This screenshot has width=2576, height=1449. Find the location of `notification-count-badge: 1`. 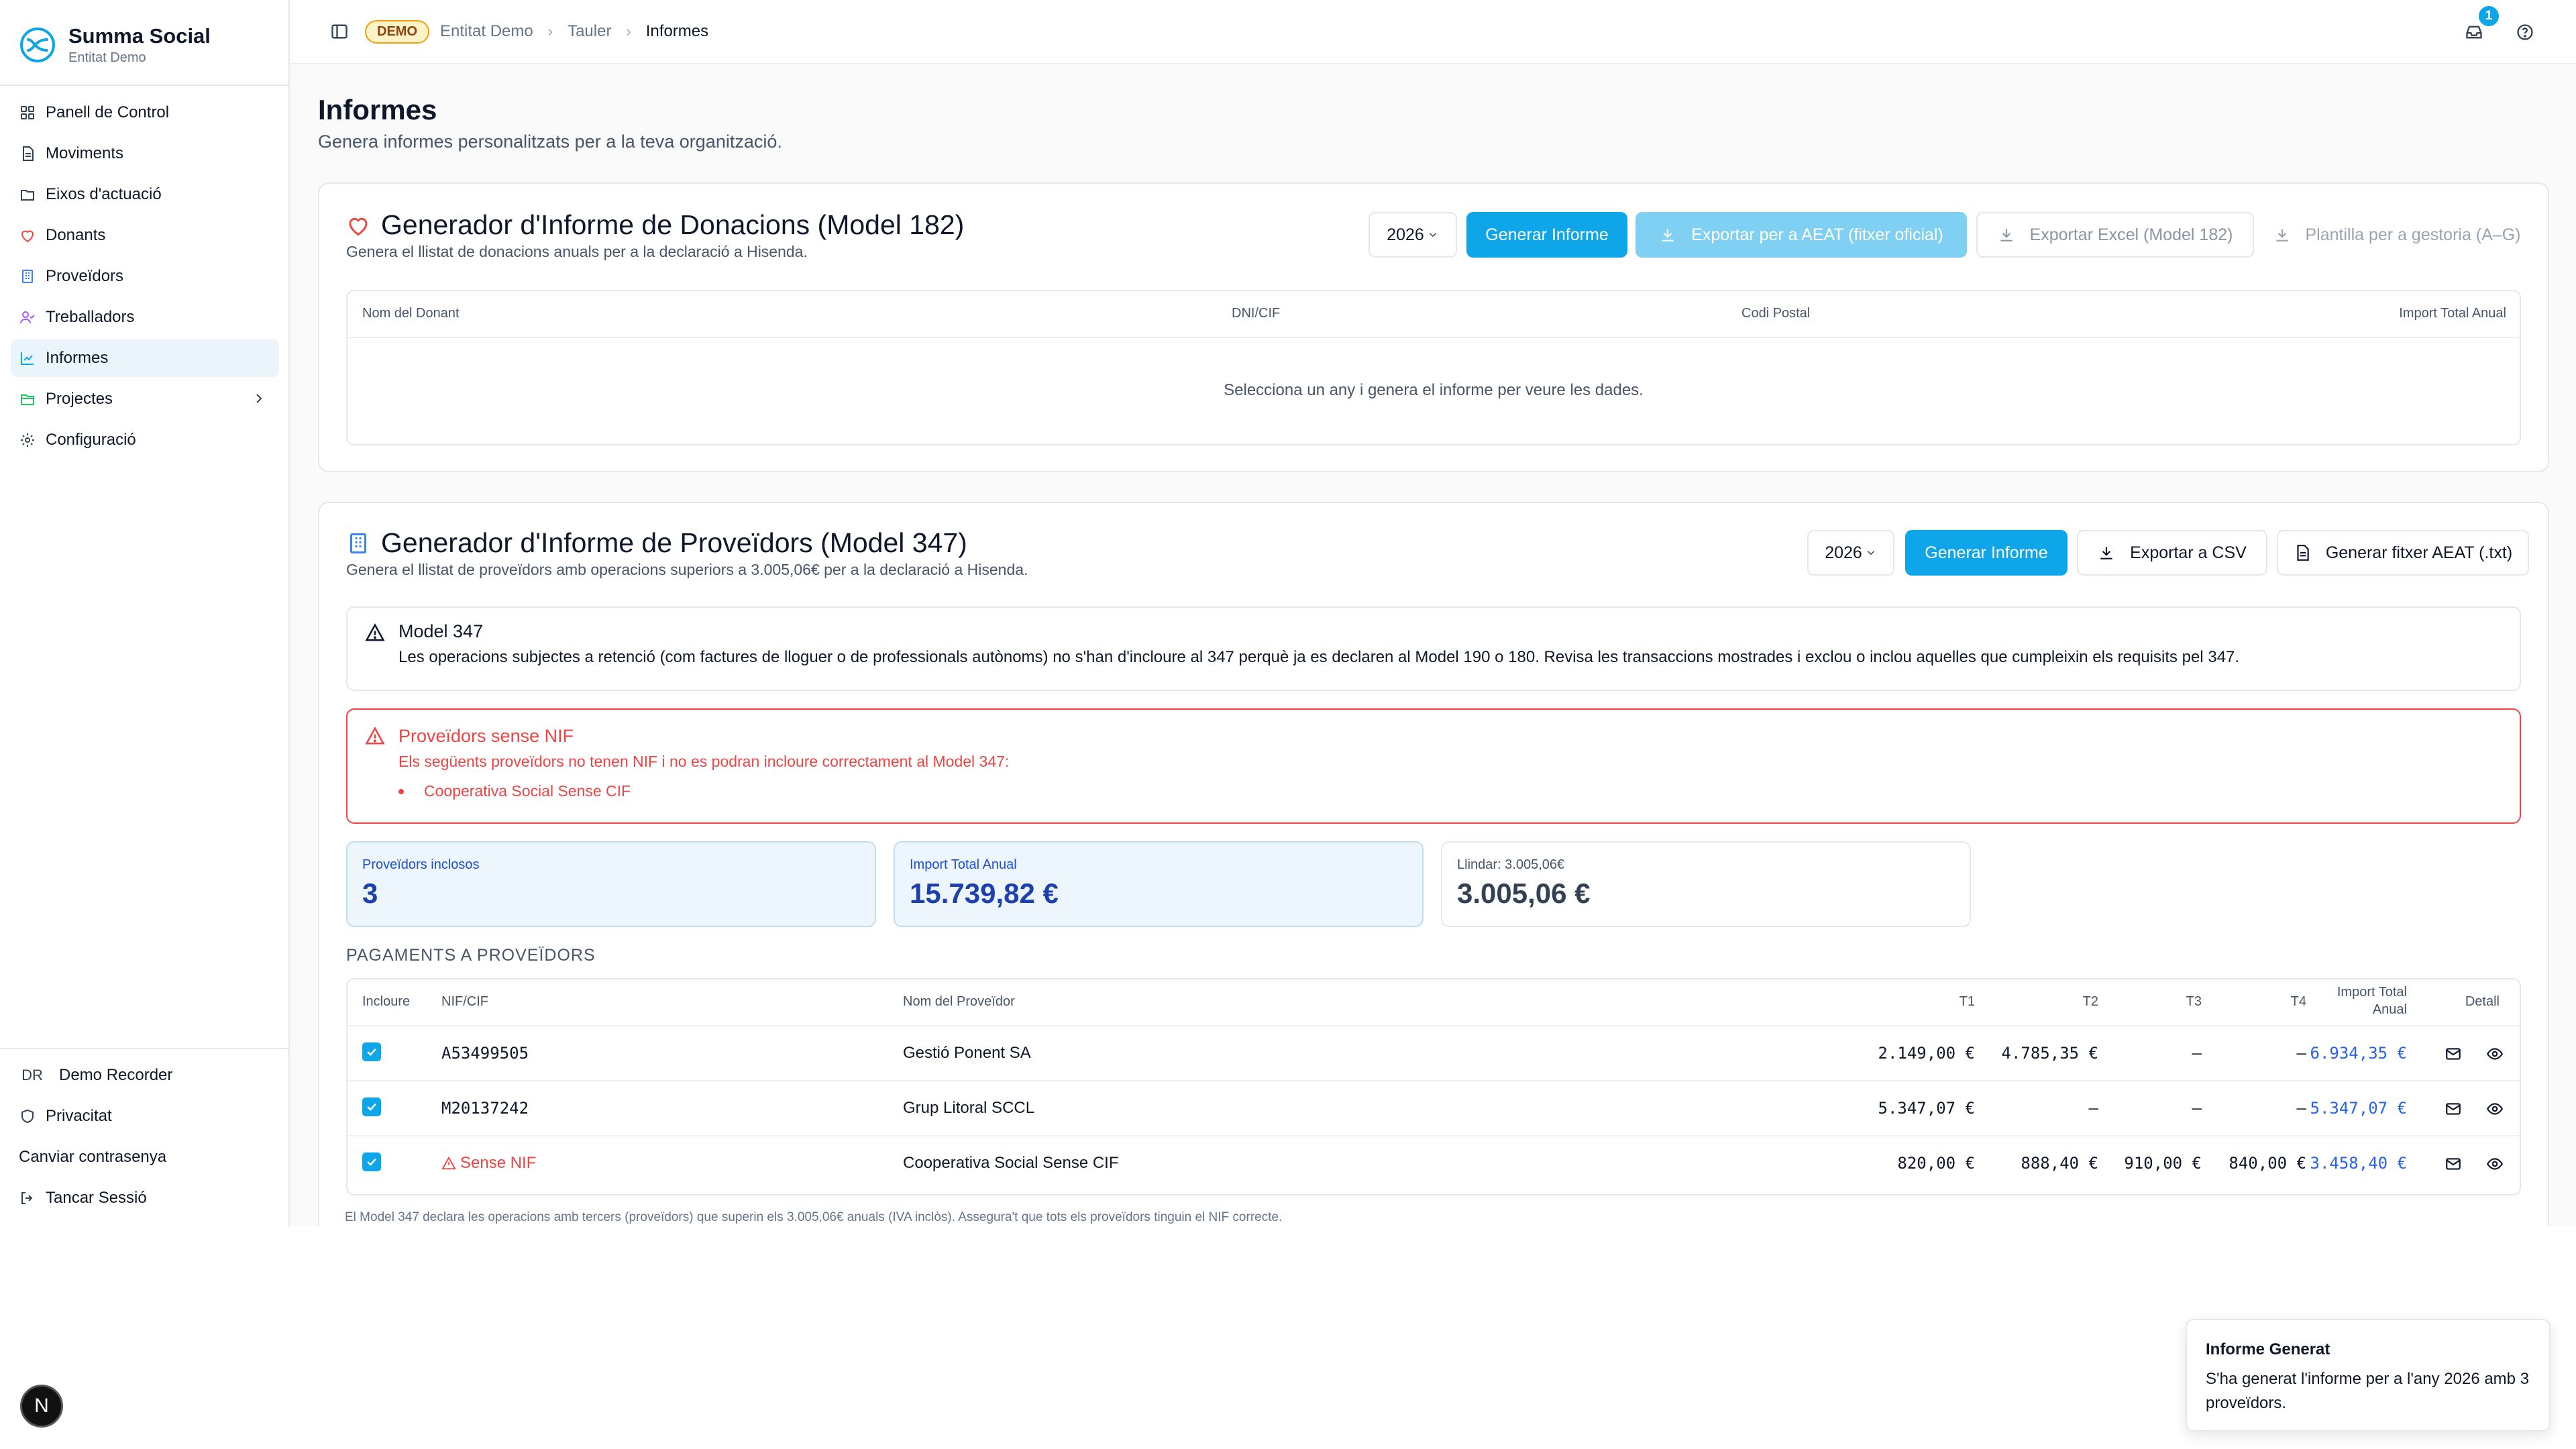

notification-count-badge: 1 is located at coordinates (2489, 16).